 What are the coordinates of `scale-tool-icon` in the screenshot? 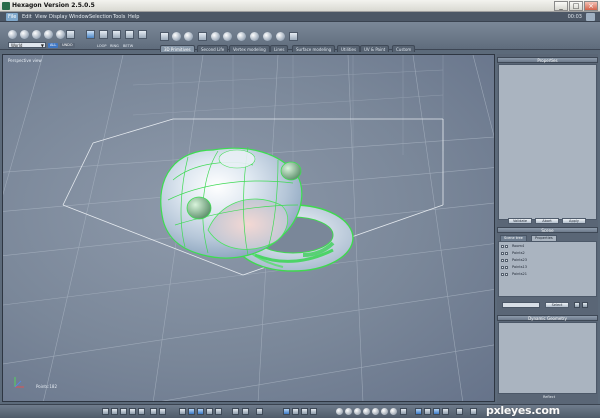 It's located at (116, 34).